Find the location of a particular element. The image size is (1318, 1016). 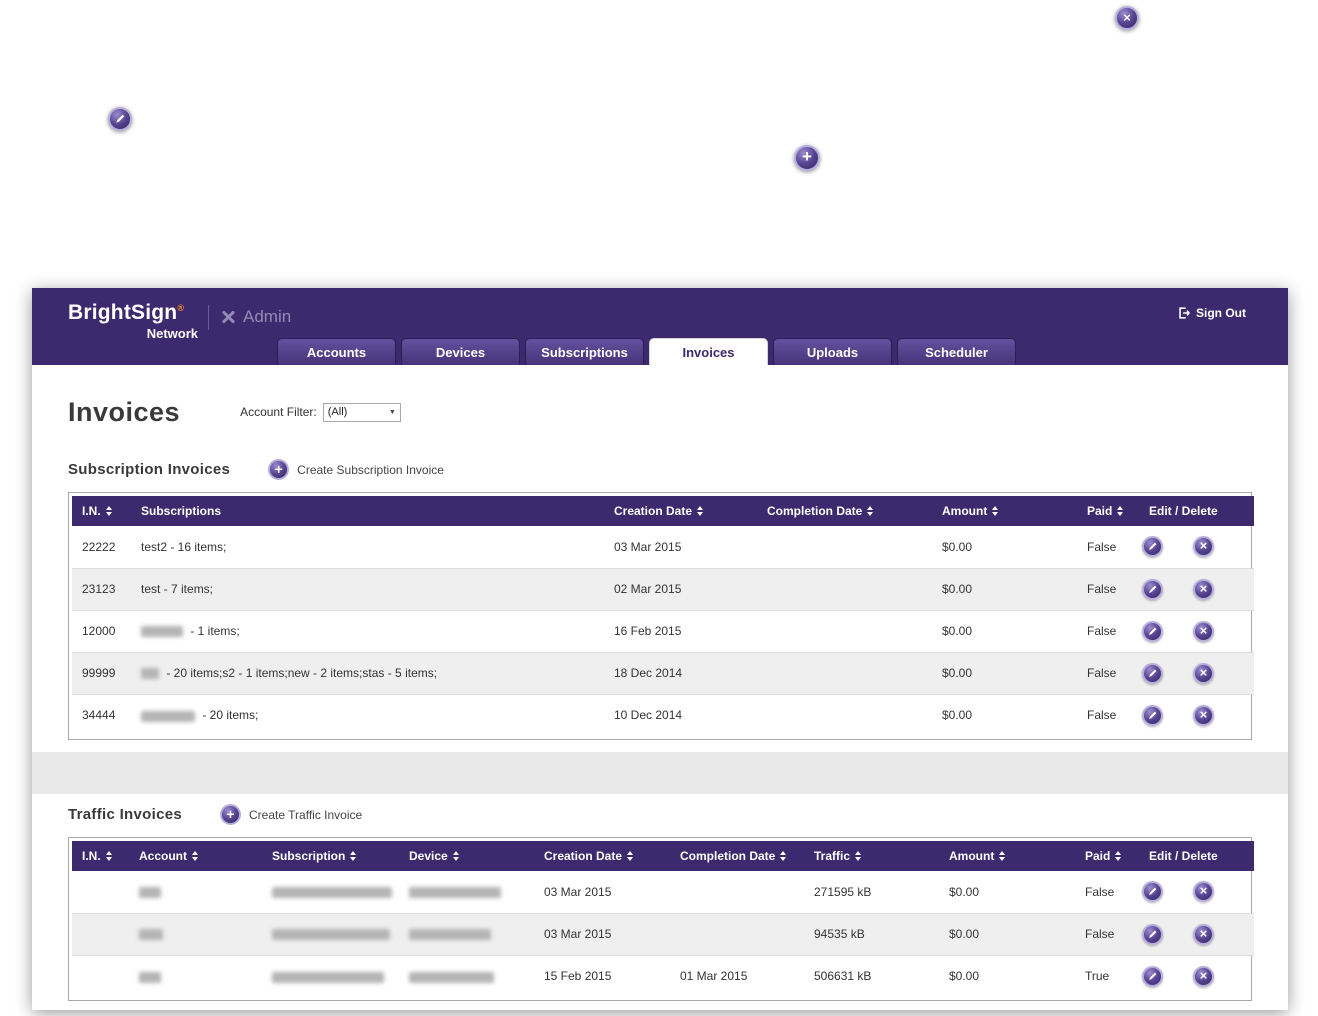

tab-subscriptions: Subscriptions is located at coordinates (584, 351).